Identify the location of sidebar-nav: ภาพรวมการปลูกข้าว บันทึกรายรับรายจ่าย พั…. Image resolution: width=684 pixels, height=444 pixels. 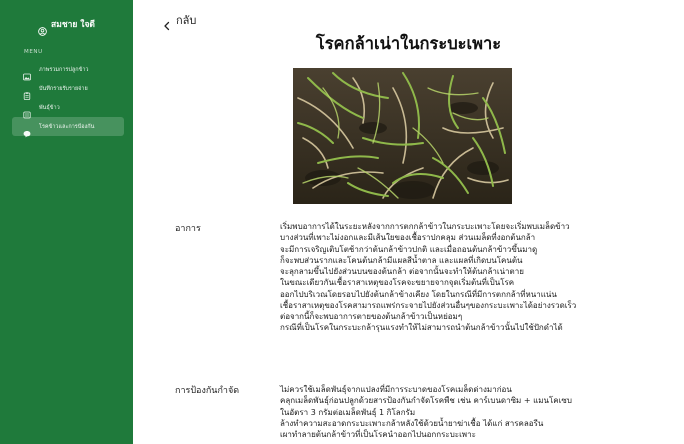
(66, 98).